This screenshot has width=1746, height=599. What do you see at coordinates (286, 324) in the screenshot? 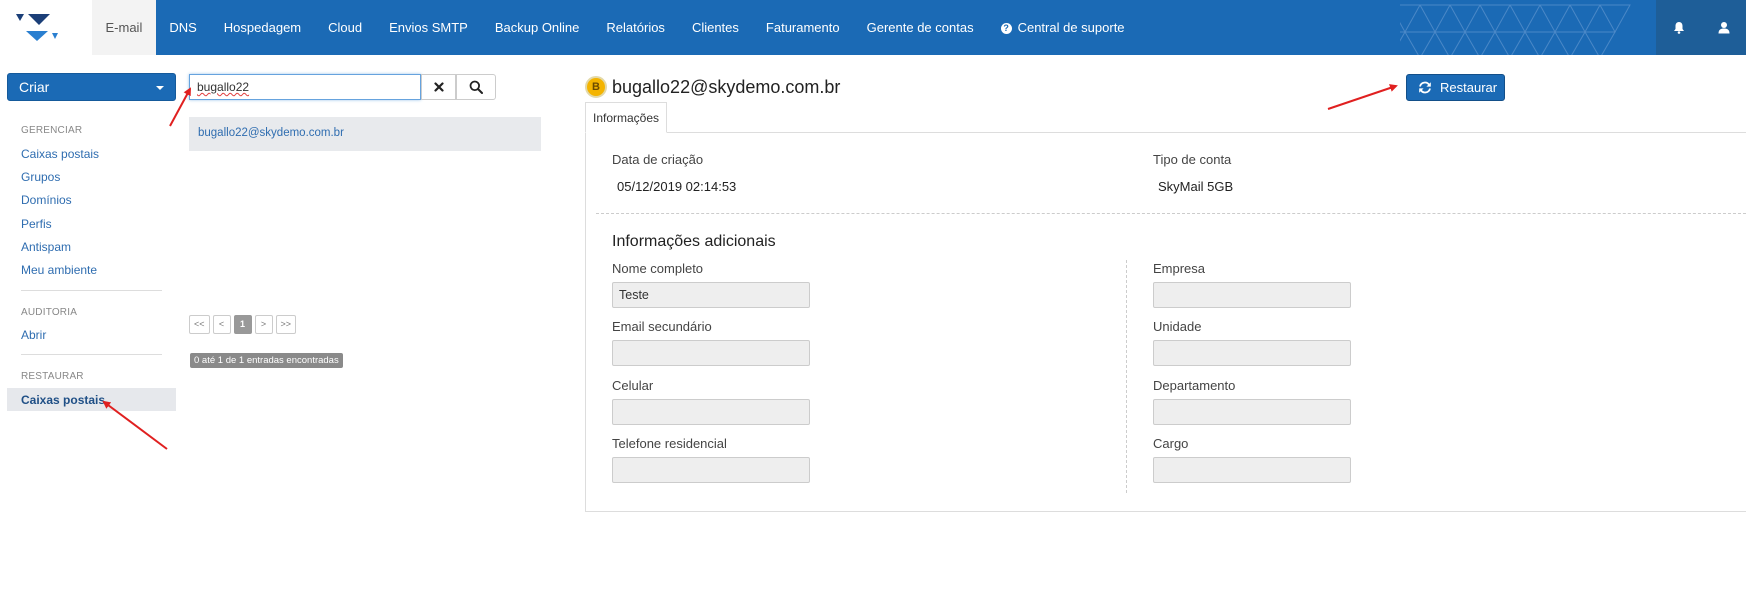
I see `pager-last: >>` at bounding box center [286, 324].